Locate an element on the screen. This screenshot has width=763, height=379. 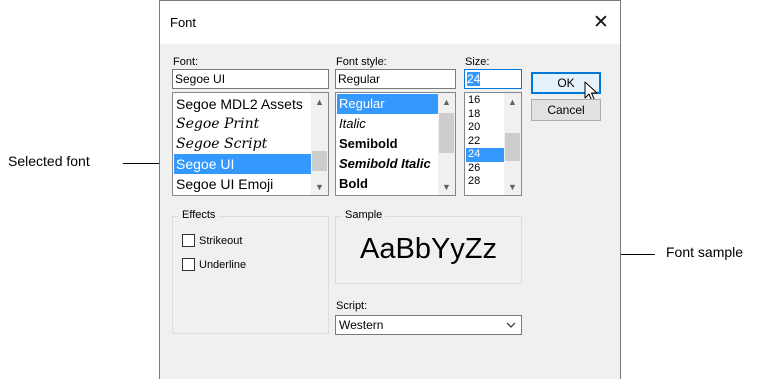
title-bar: Font ✕ is located at coordinates (390, 22).